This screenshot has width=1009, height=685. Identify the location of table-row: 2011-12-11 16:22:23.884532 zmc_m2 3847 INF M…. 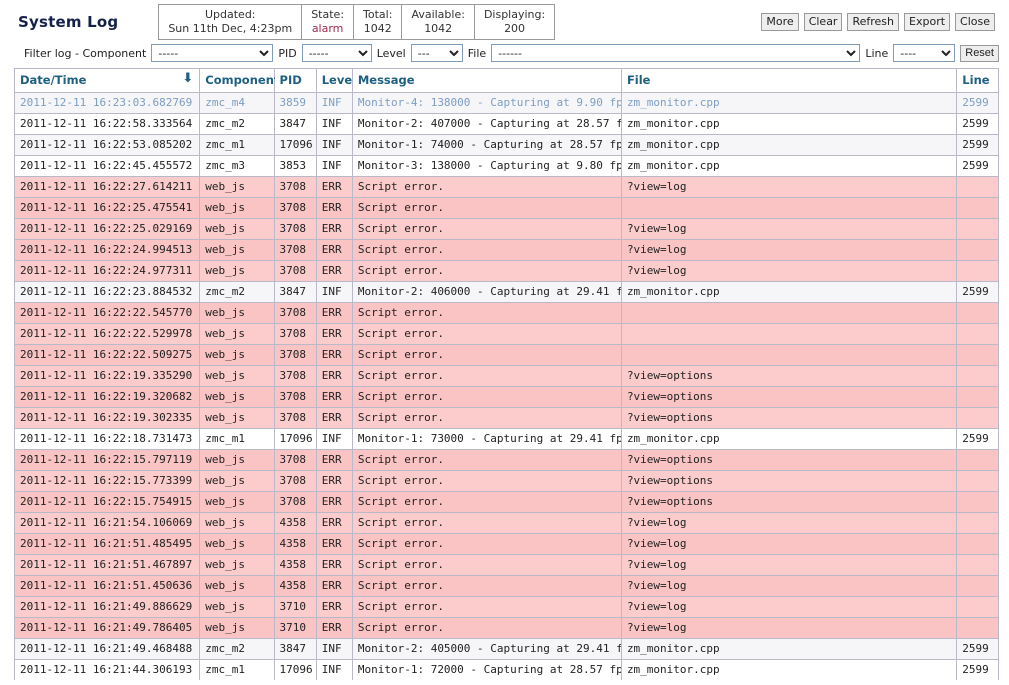
(506, 292).